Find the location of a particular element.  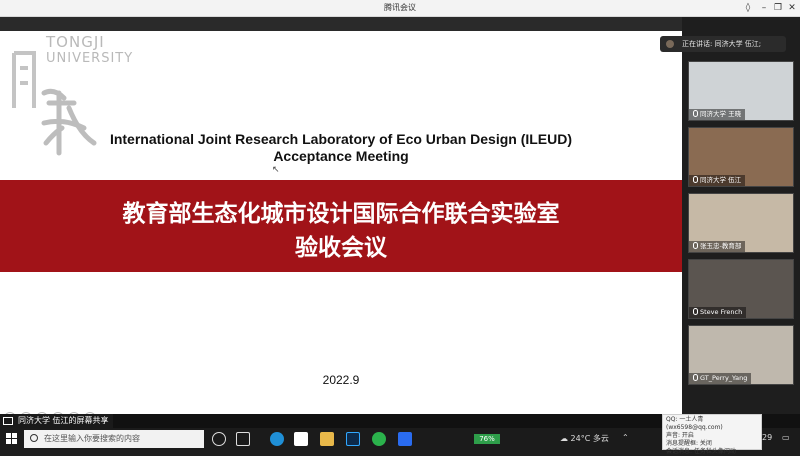

pin-icon: ◊ is located at coordinates (748, 8).